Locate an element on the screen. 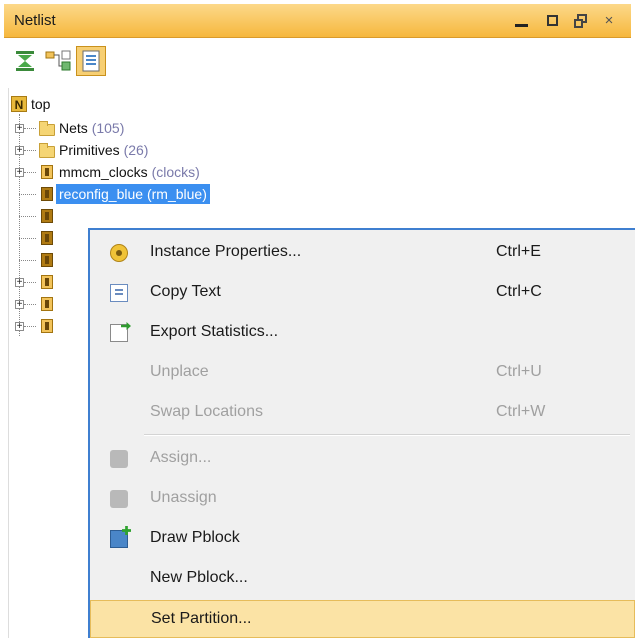  export-icon is located at coordinates (119, 333).